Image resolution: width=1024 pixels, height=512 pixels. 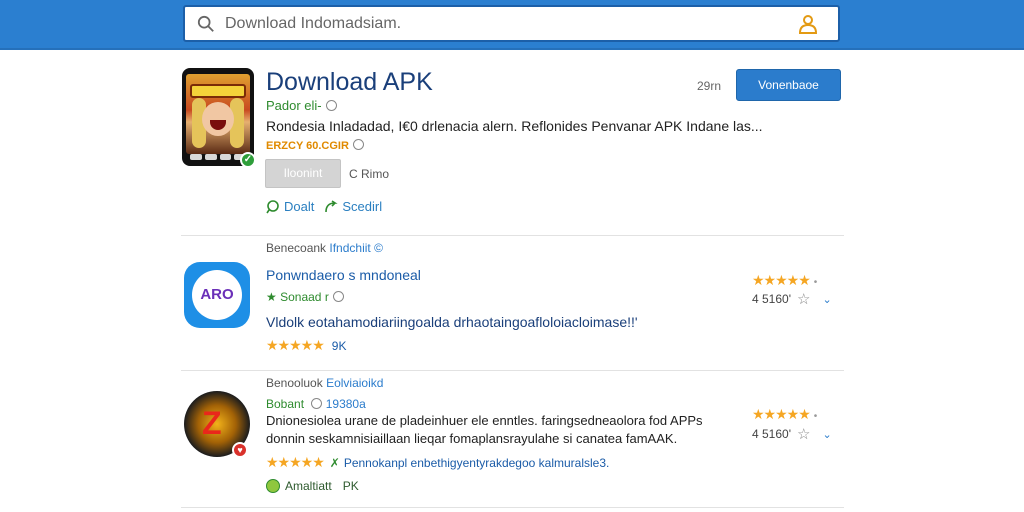 What do you see at coordinates (308, 486) in the screenshot?
I see `app-footer-text: Amaltiatt` at bounding box center [308, 486].